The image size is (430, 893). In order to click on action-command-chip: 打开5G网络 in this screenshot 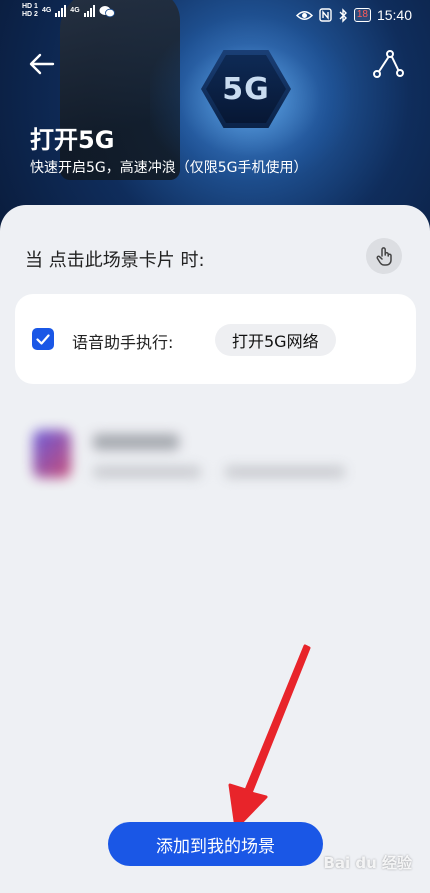, I will do `click(275, 340)`.